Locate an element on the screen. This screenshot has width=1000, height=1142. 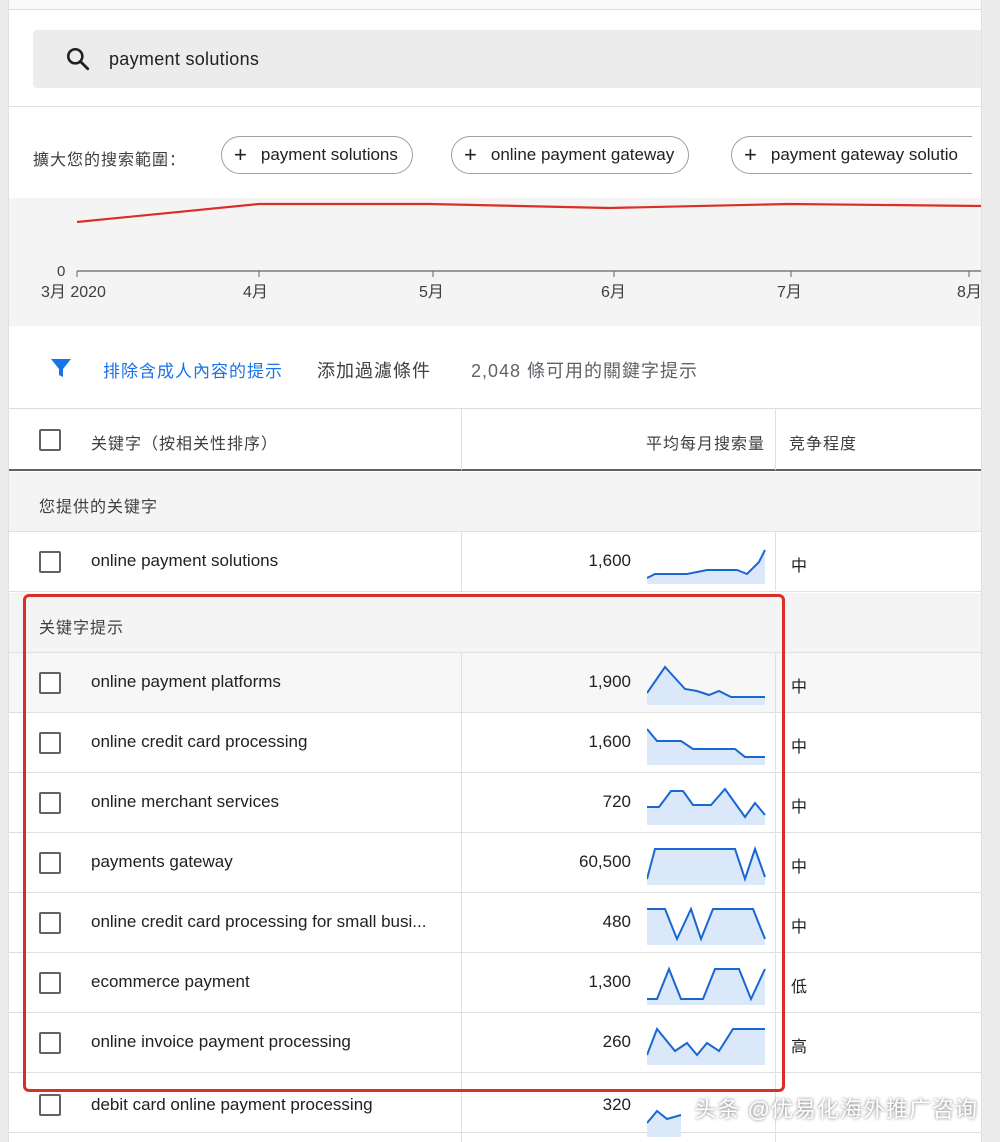
trend-chart: 0 3月 2020 4月 5月 6月 7月 8月 is located at coordinates (495, 262).